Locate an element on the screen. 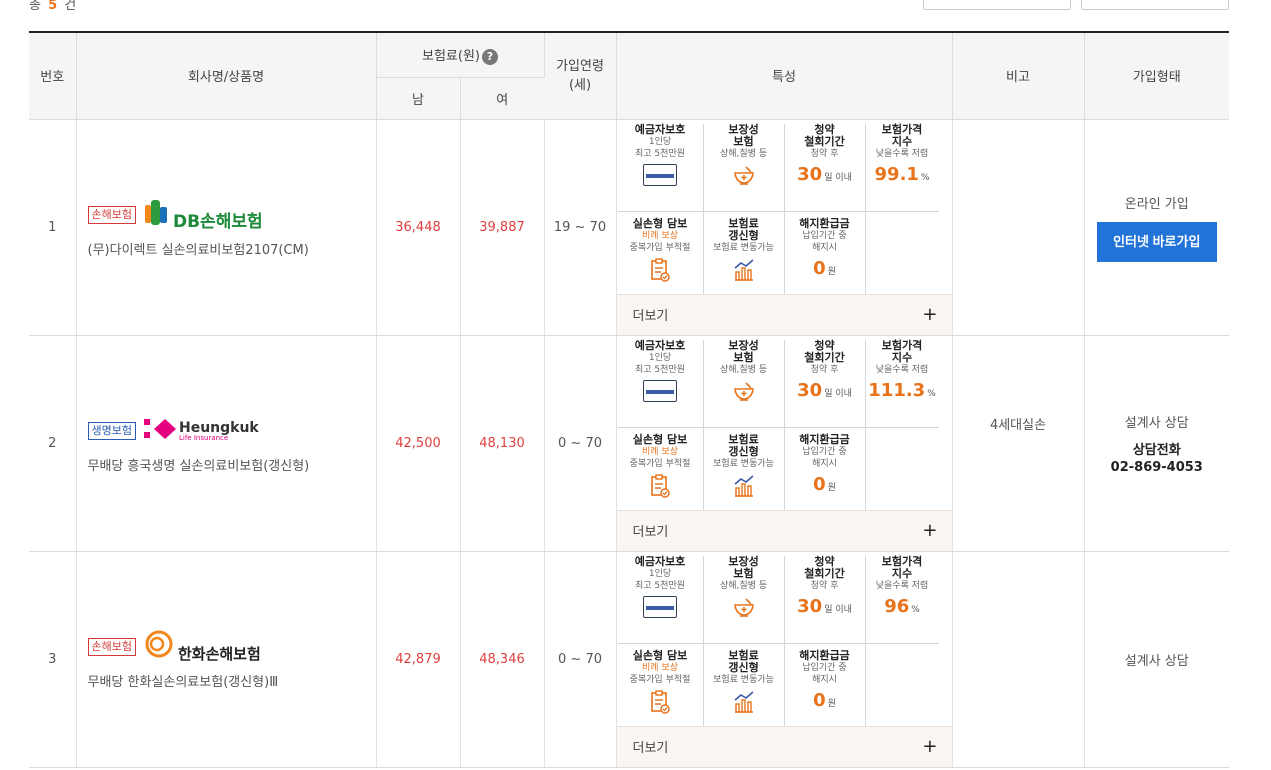 The width and height of the screenshot is (1271, 770). join-cell: 설계사 상담 상담전화 02-869-4053 is located at coordinates (1157, 443).